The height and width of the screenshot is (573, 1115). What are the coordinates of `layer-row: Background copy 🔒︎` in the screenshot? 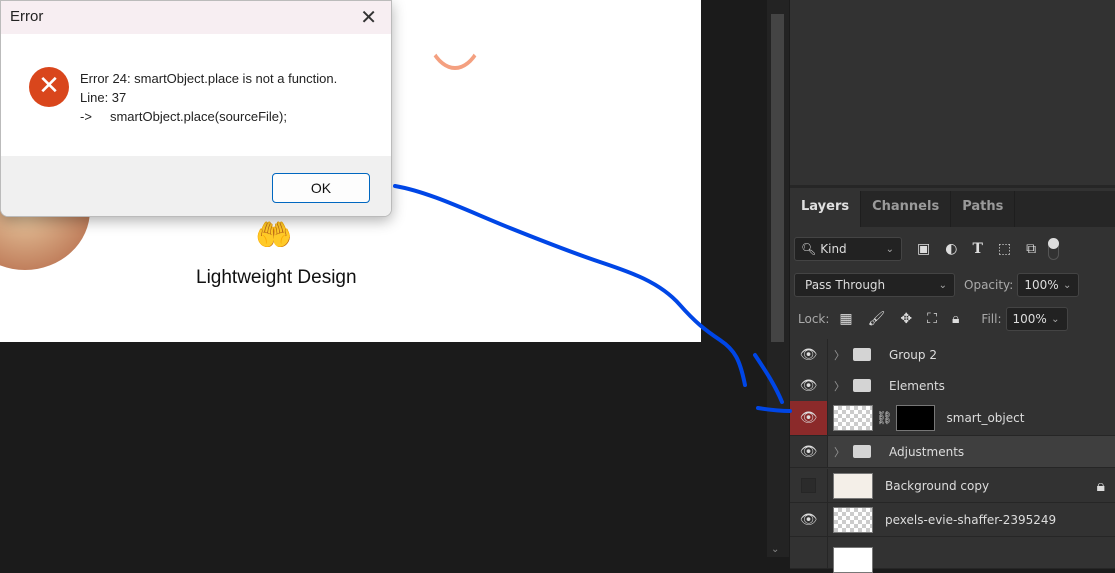 It's located at (952, 486).